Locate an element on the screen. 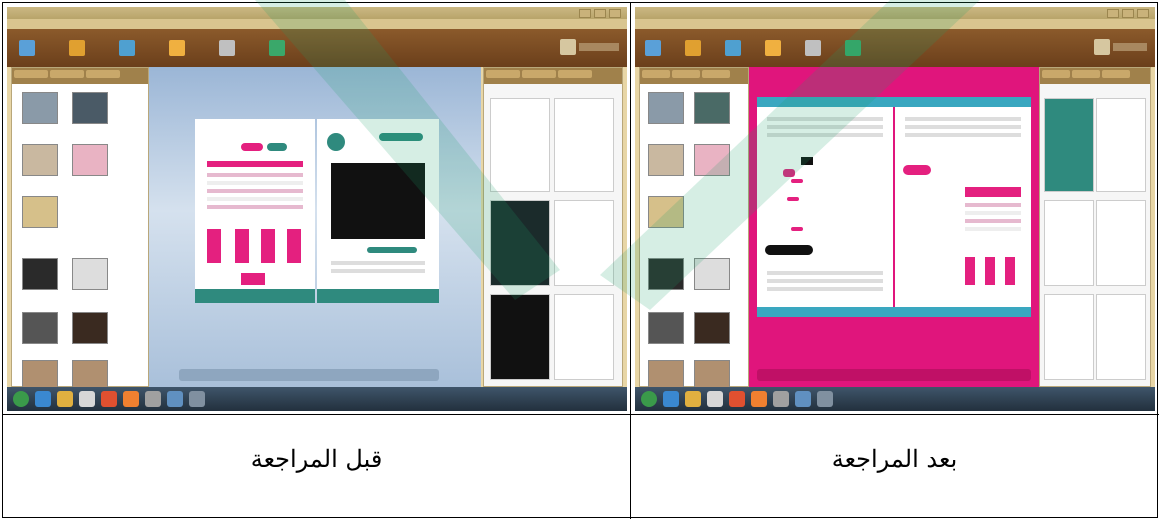 Image resolution: width=1162 pixels, height=520 pixels. save-icon is located at coordinates (733, 48).